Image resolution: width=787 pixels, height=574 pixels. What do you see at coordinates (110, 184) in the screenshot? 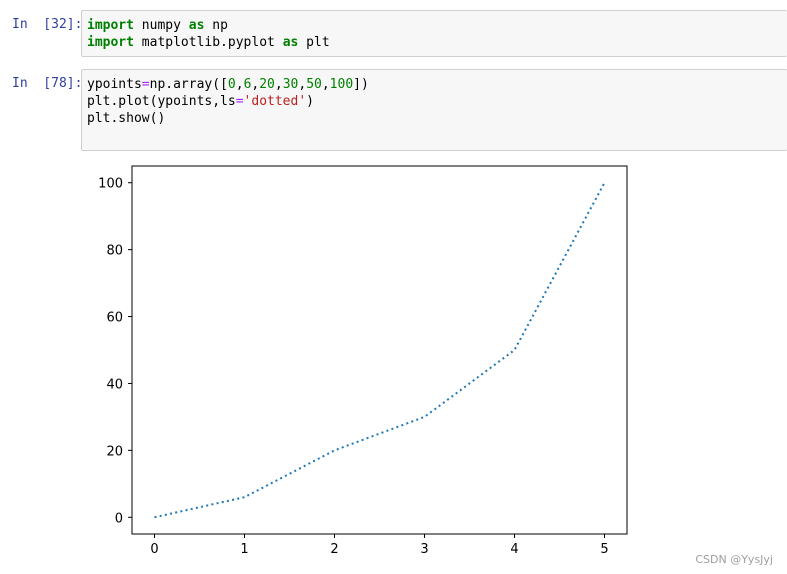
I see `y-tick-label: 100` at bounding box center [110, 184].